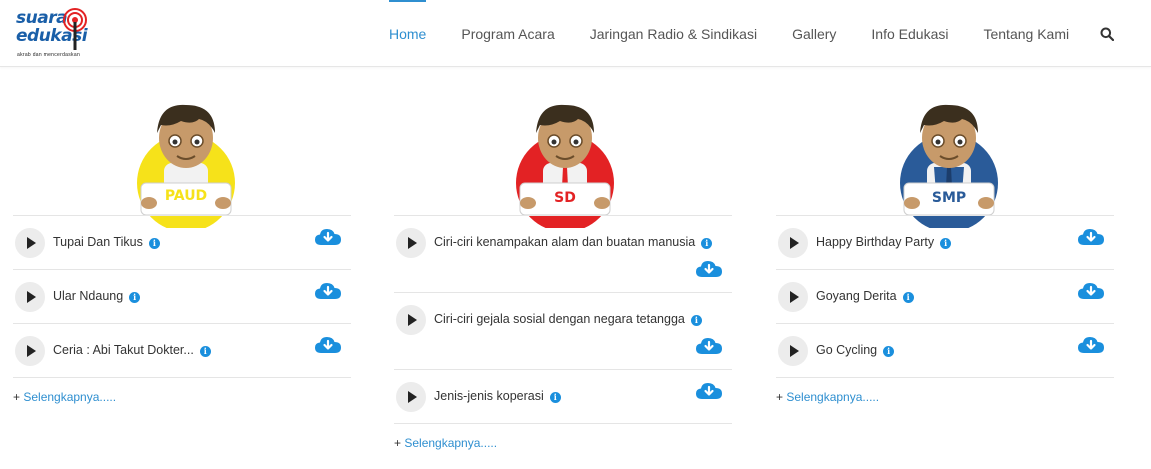 The image size is (1151, 469). What do you see at coordinates (565, 198) in the screenshot?
I see `sd-badge: SD` at bounding box center [565, 198].